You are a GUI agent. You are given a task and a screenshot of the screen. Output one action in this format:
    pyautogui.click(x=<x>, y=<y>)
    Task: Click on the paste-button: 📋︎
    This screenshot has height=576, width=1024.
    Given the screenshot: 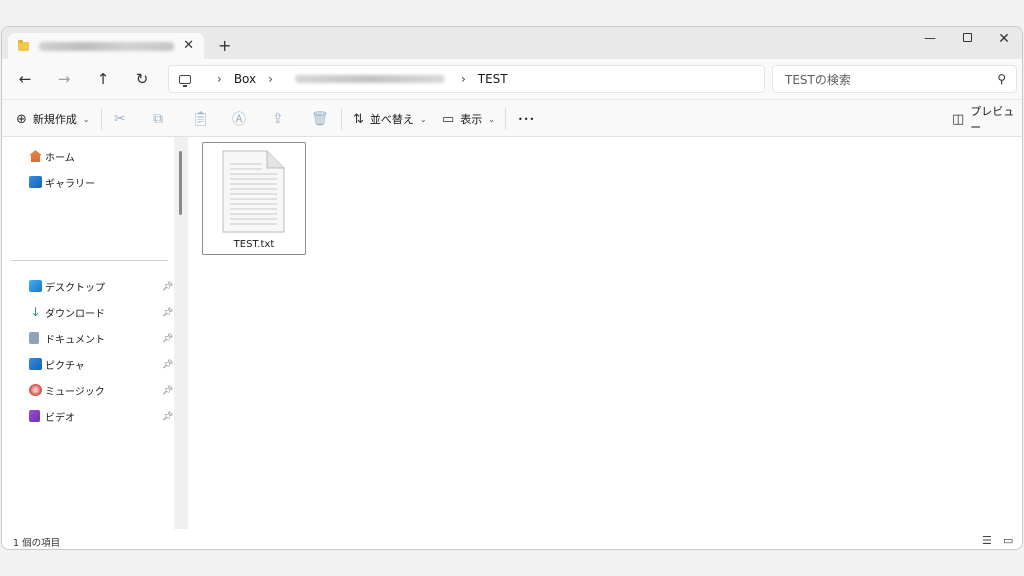 What is the action you would take?
    pyautogui.click(x=204, y=119)
    